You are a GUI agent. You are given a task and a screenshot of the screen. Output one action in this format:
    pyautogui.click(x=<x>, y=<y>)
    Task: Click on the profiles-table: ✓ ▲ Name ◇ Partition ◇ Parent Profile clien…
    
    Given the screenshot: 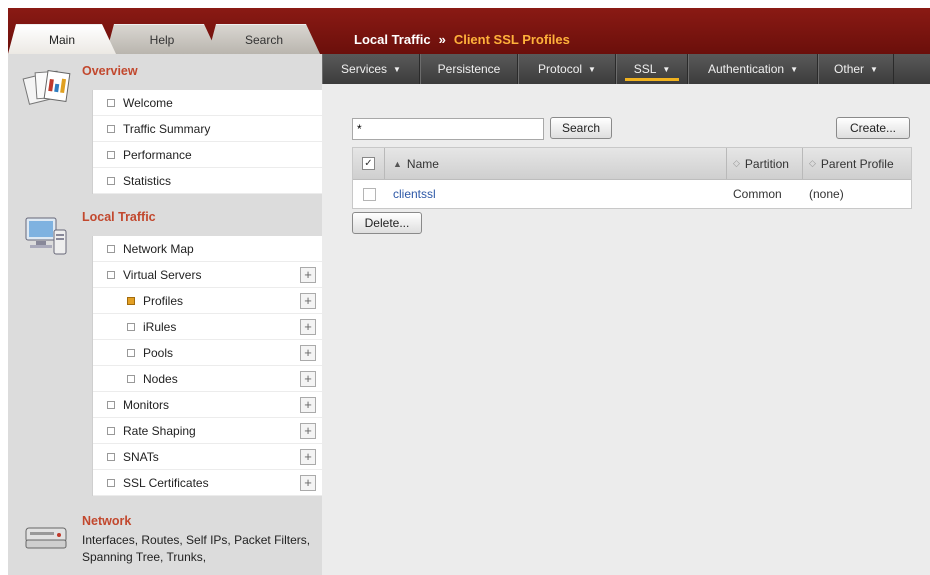 What is the action you would take?
    pyautogui.click(x=632, y=178)
    